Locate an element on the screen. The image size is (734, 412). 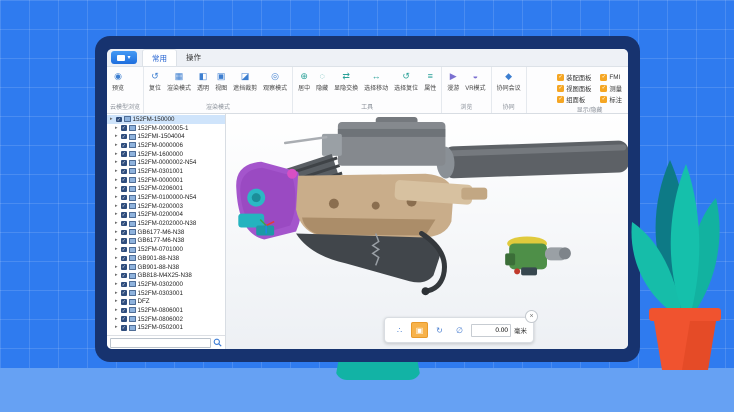
tree-item: ▸ ✓ 152FM-0000005-1 is located at coordinates (166, 128).